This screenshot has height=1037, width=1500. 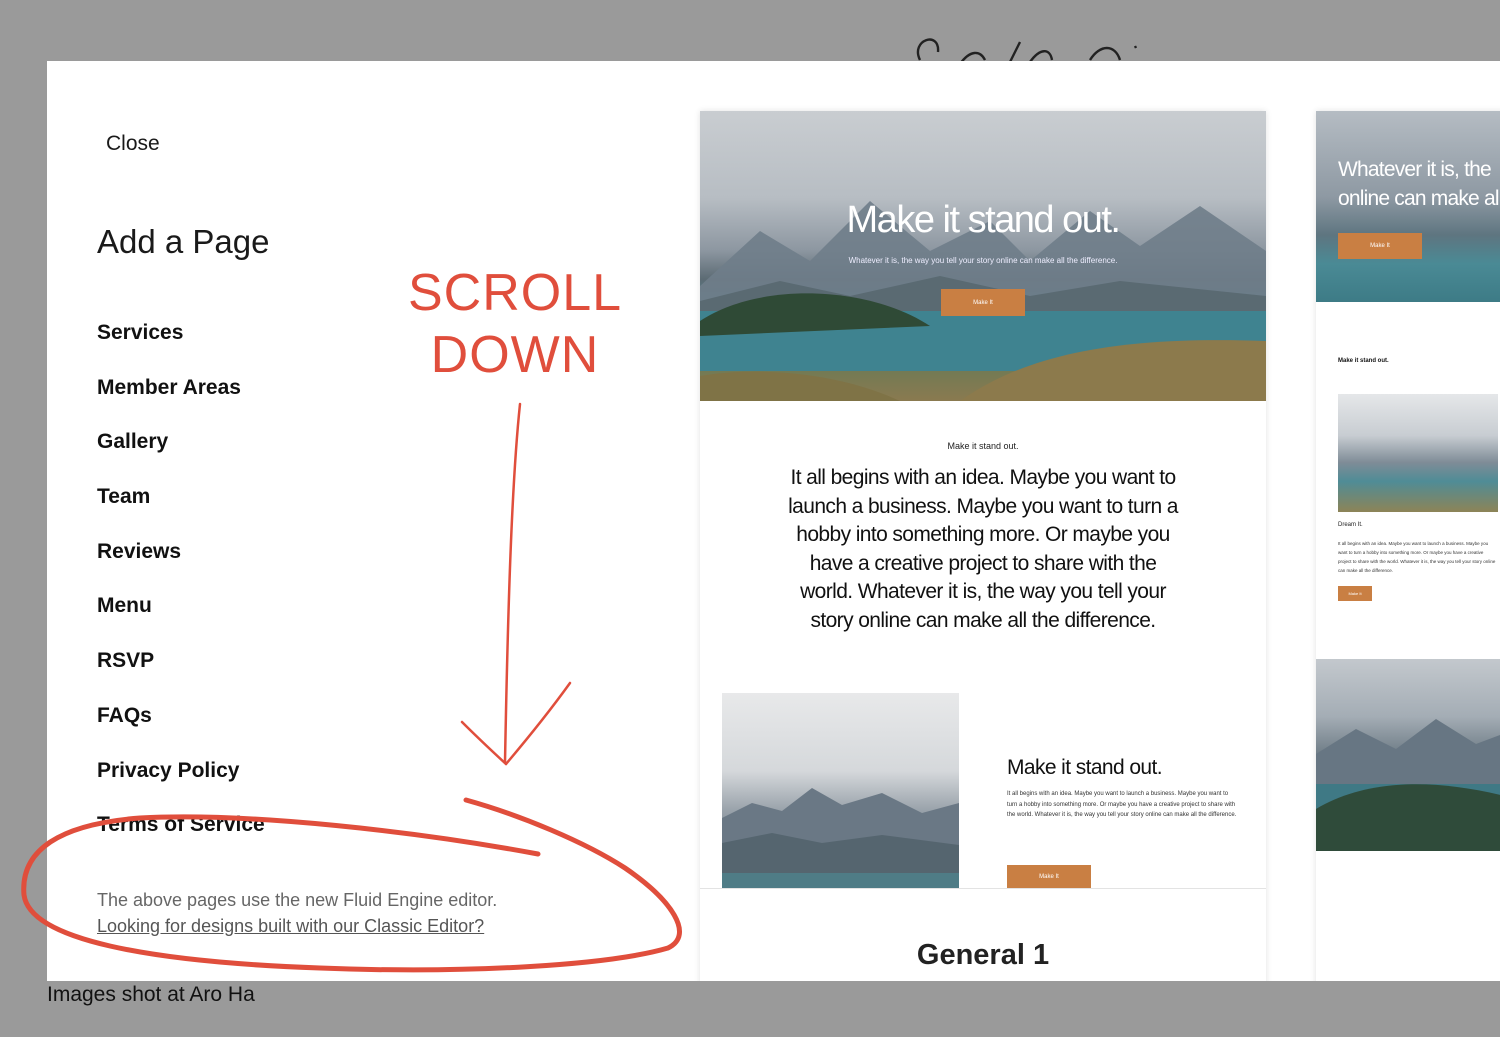 What do you see at coordinates (181, 729) in the screenshot?
I see `page-type-faqs: FAQs` at bounding box center [181, 729].